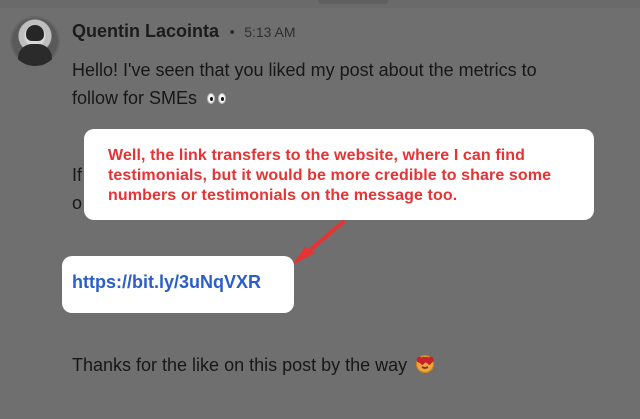 This screenshot has height=419, width=640. Describe the element at coordinates (35, 41) in the screenshot. I see `user-avatar` at that location.